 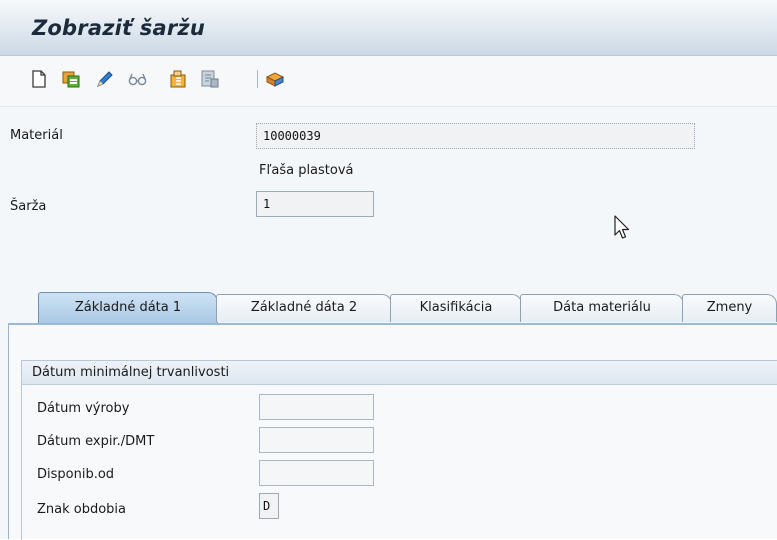 What do you see at coordinates (316, 407) in the screenshot?
I see `production-date-field` at bounding box center [316, 407].